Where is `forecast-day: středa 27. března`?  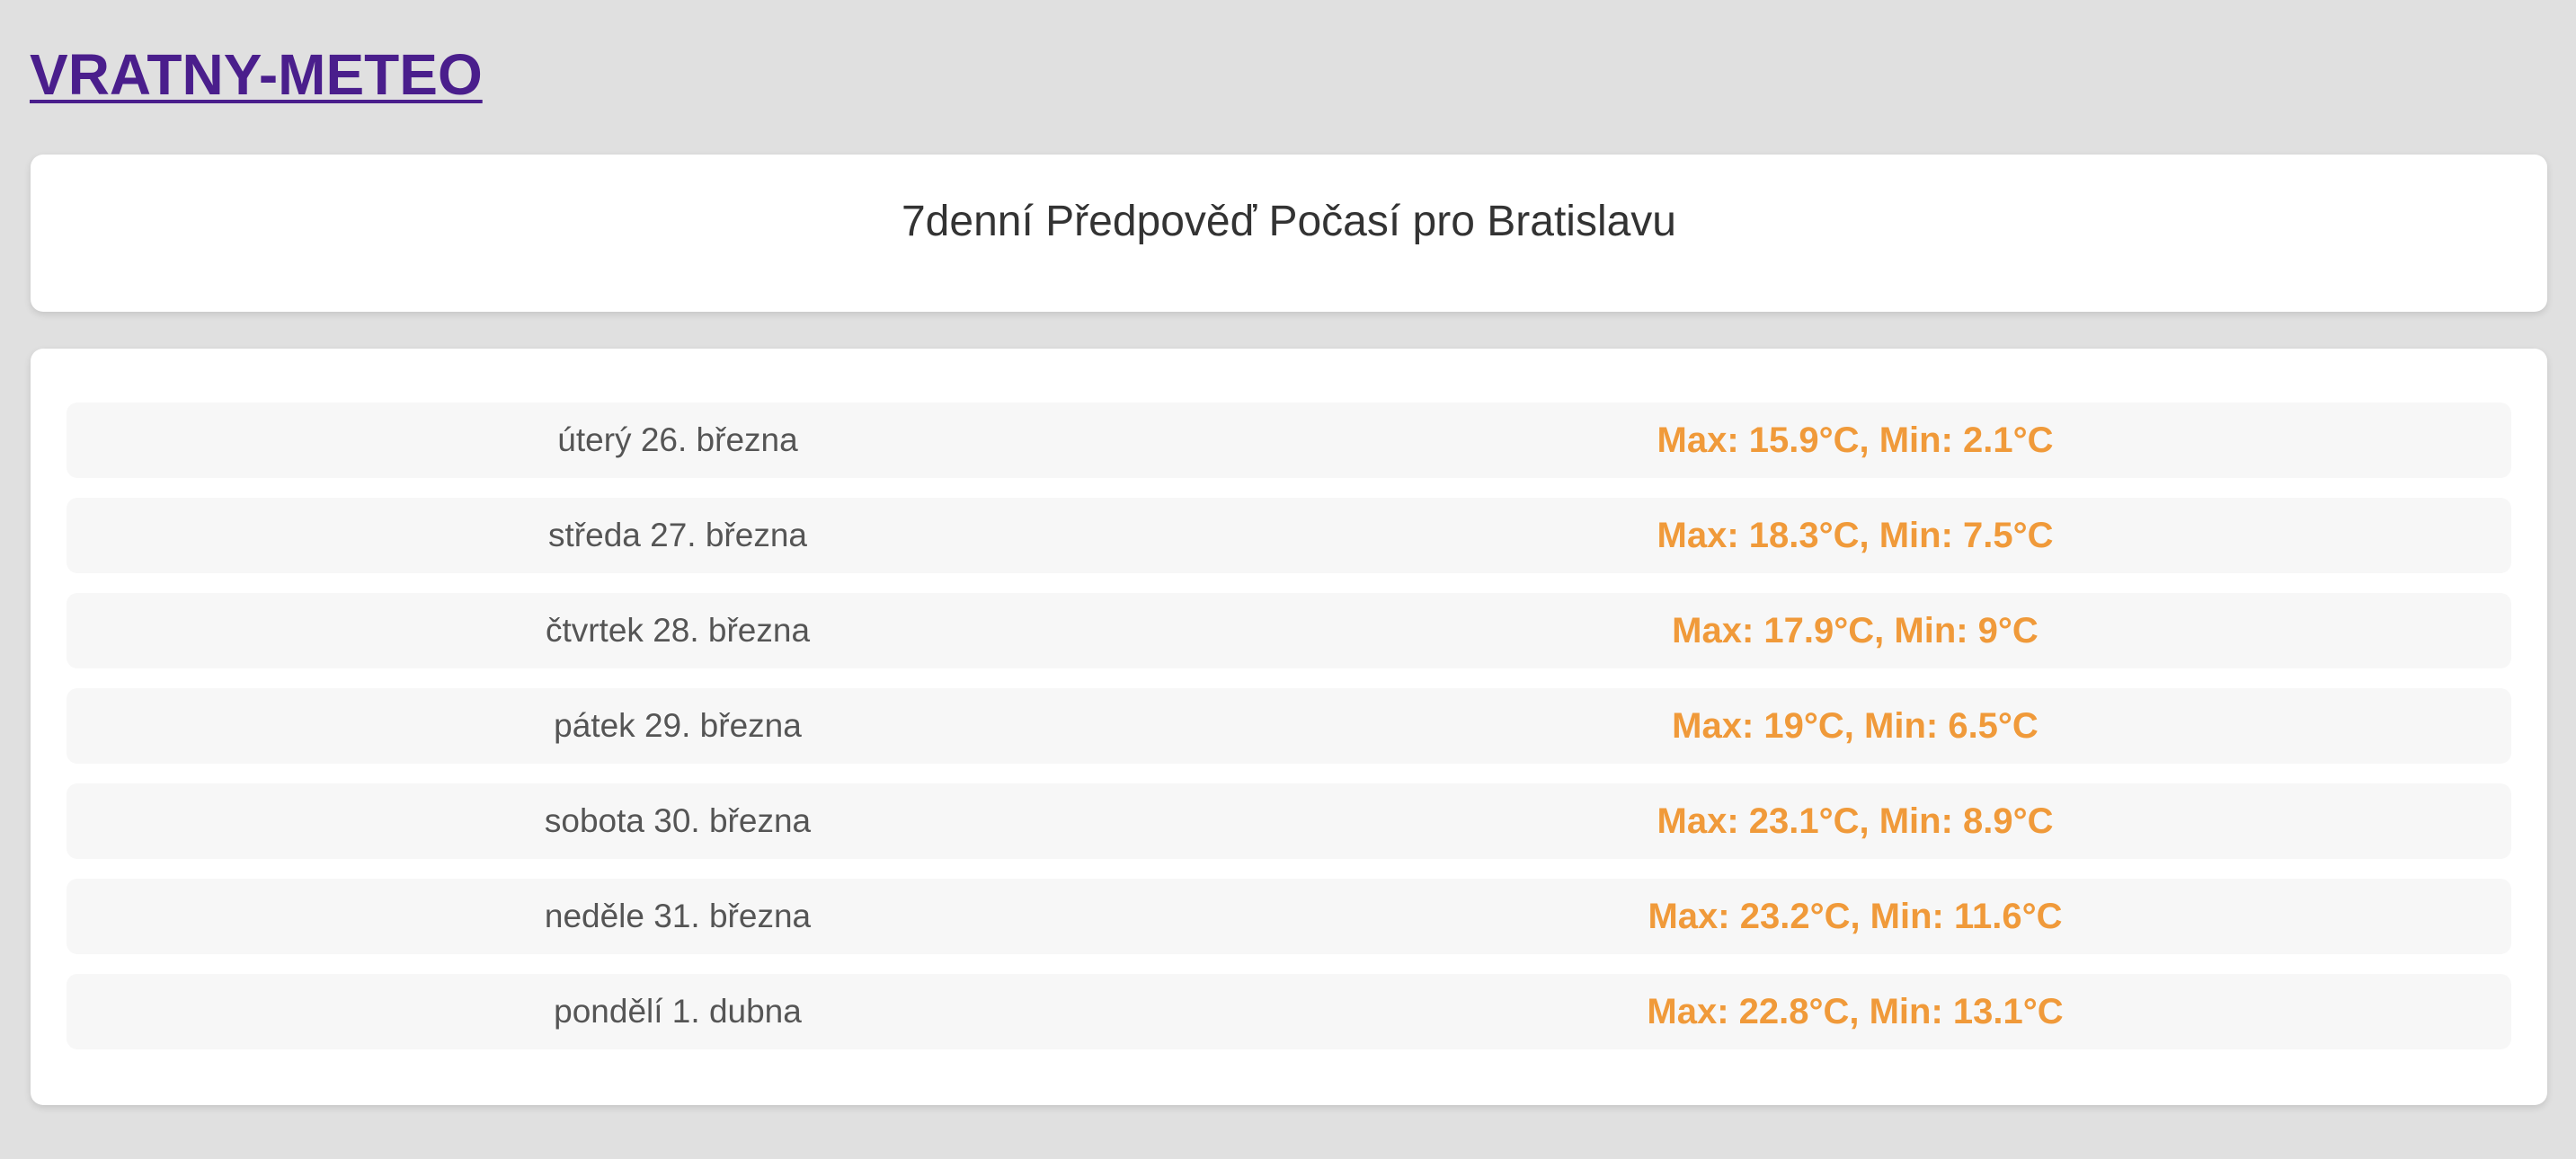 forecast-day: středa 27. března is located at coordinates (677, 535).